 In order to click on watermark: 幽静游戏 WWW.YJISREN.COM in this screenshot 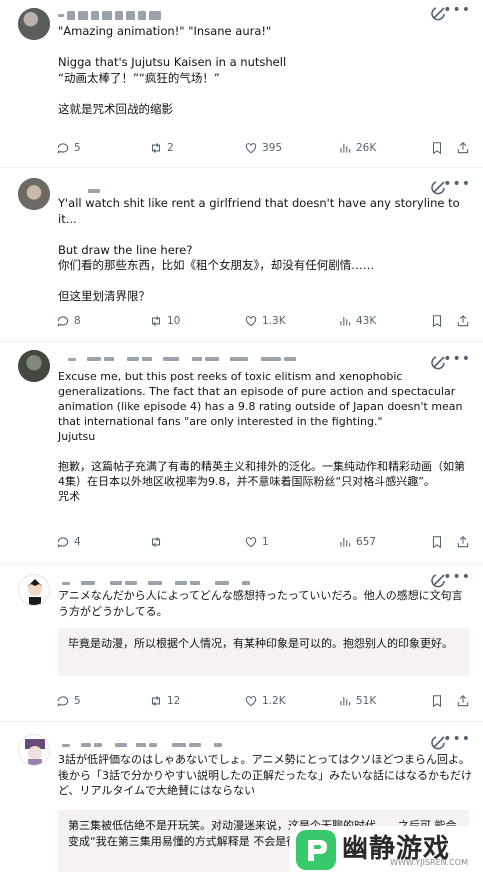, I will do `click(386, 849)`.